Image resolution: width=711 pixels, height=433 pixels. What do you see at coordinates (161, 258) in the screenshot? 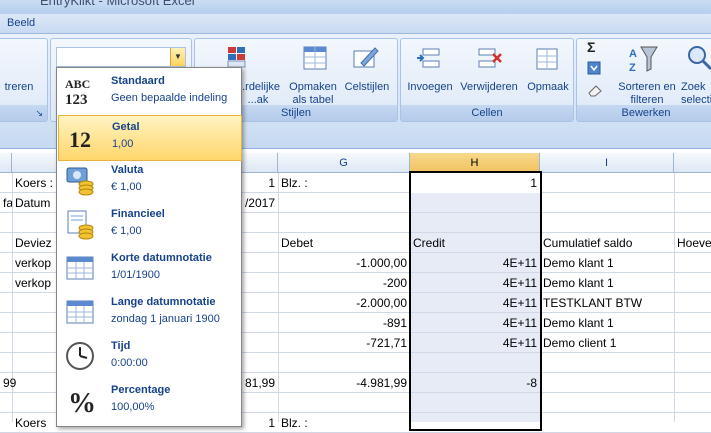
I see `format-title: Korte datumnotatie` at bounding box center [161, 258].